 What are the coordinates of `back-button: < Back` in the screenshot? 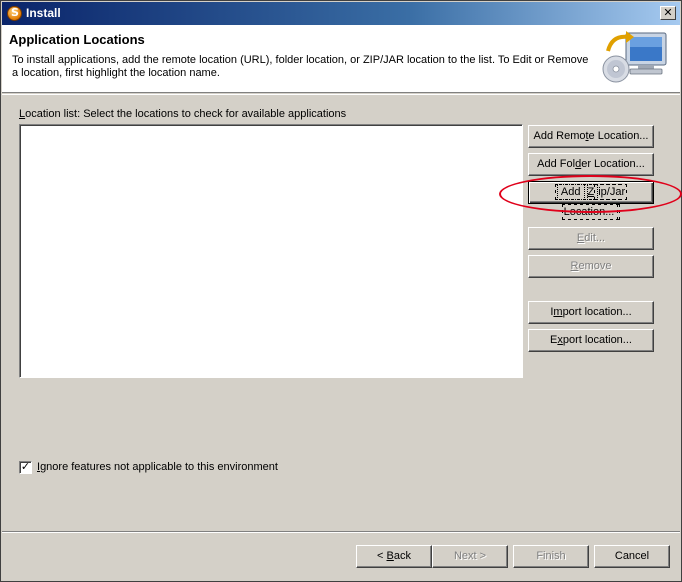 It's located at (394, 556).